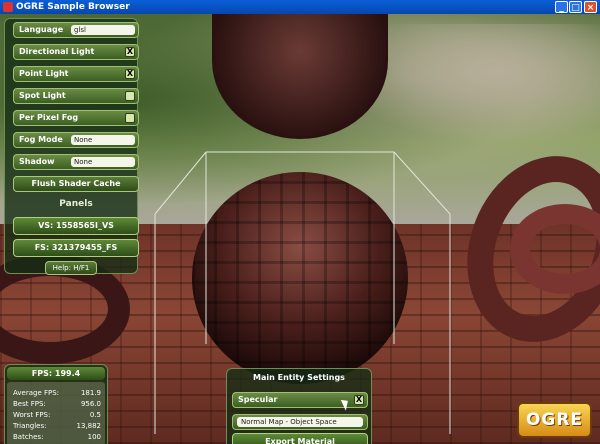 The height and width of the screenshot is (444, 600). I want to click on stat-value: 13,882, so click(89, 426).